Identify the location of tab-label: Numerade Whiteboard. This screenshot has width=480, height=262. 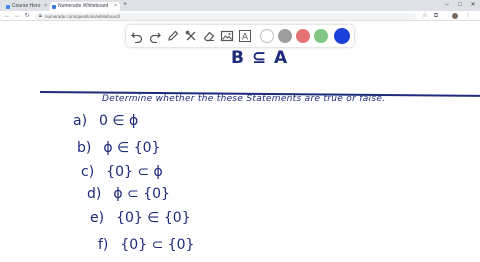
(83, 6).